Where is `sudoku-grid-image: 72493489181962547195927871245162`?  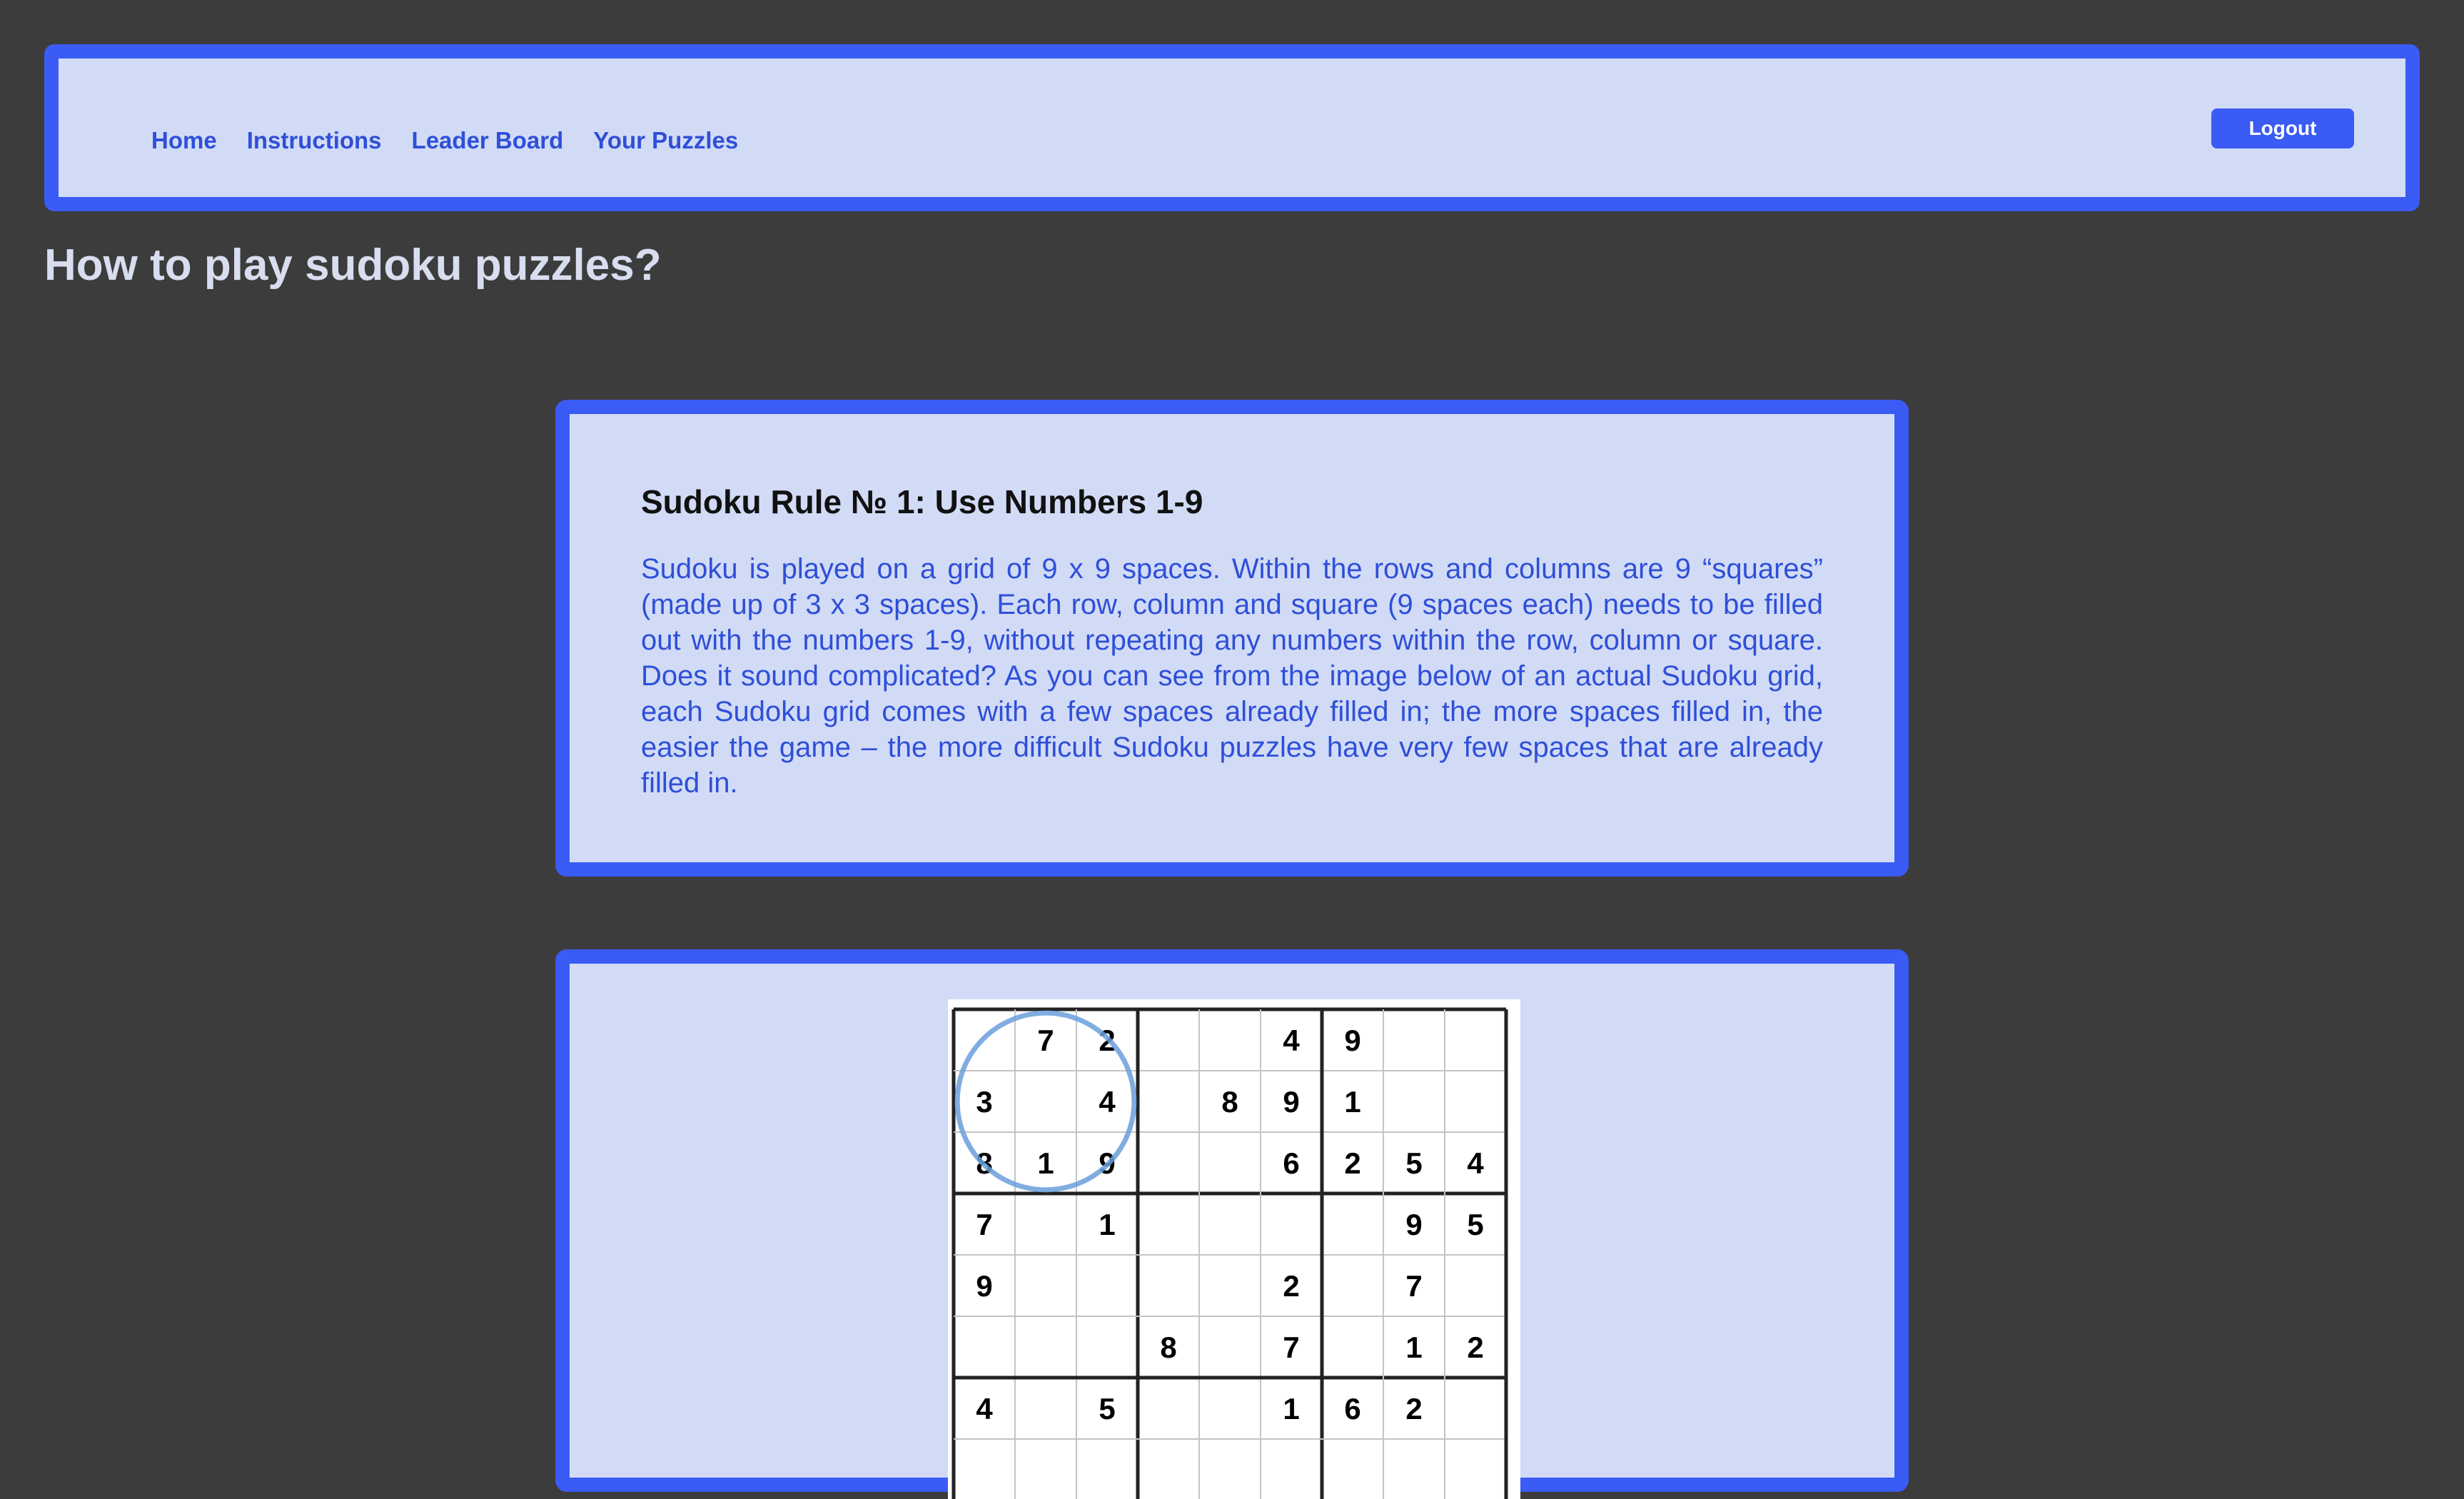 sudoku-grid-image: 72493489181962547195927871245162 is located at coordinates (1234, 1249).